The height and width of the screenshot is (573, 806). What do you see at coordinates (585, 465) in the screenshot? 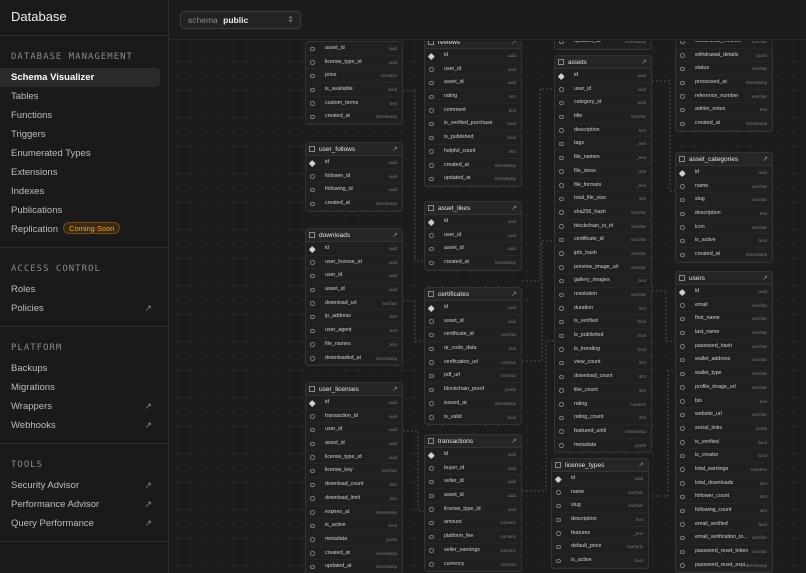
I see `table-name: license_types` at bounding box center [585, 465].